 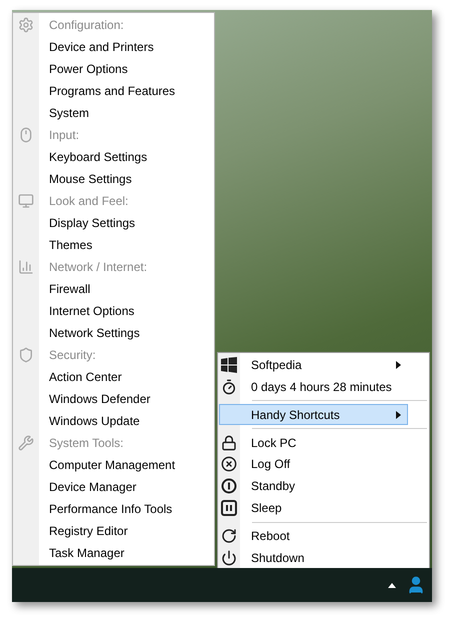 I want to click on menu-item: Power Options, so click(x=88, y=69).